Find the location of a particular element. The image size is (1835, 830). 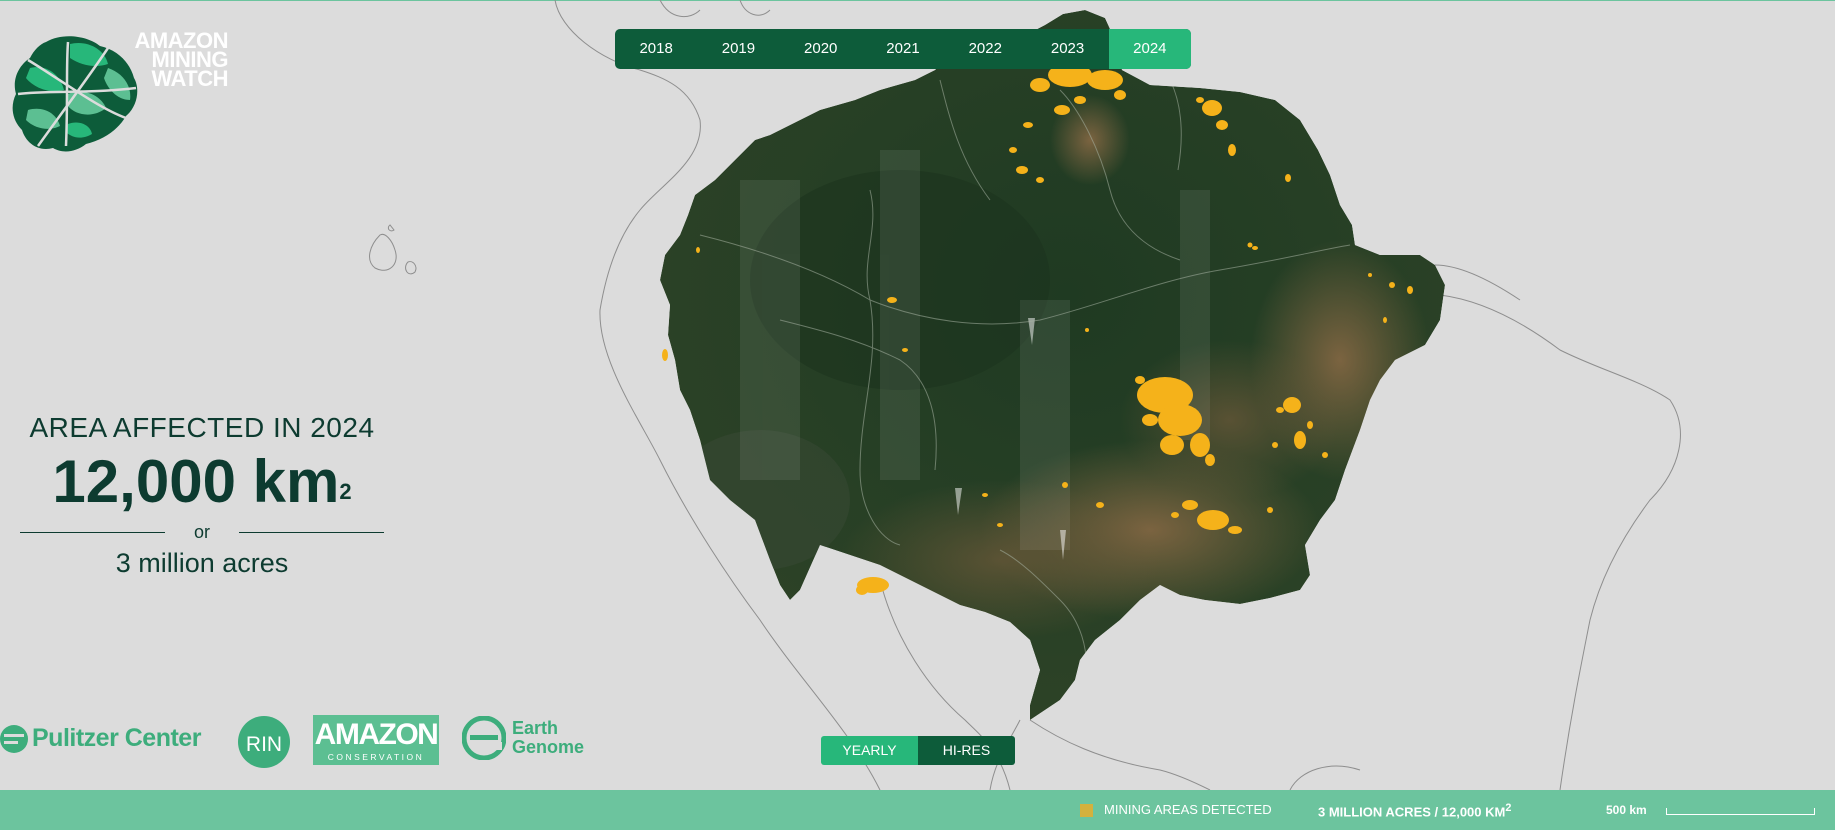

year-tab-2023: 2023 is located at coordinates (1067, 49).